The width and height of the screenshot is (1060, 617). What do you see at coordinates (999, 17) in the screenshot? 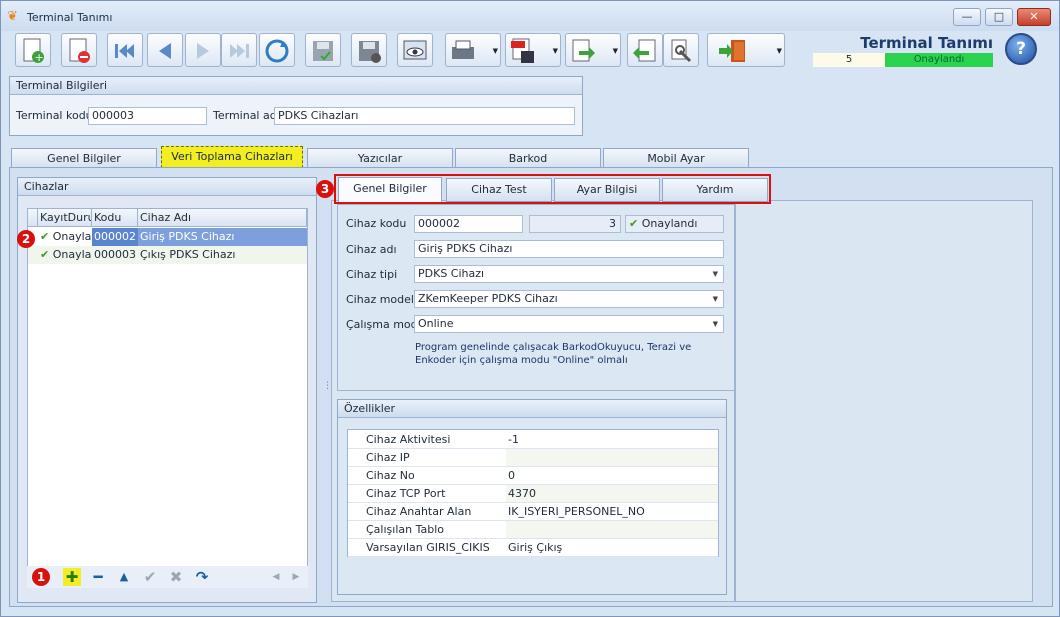
I see `maximize-button: □` at bounding box center [999, 17].